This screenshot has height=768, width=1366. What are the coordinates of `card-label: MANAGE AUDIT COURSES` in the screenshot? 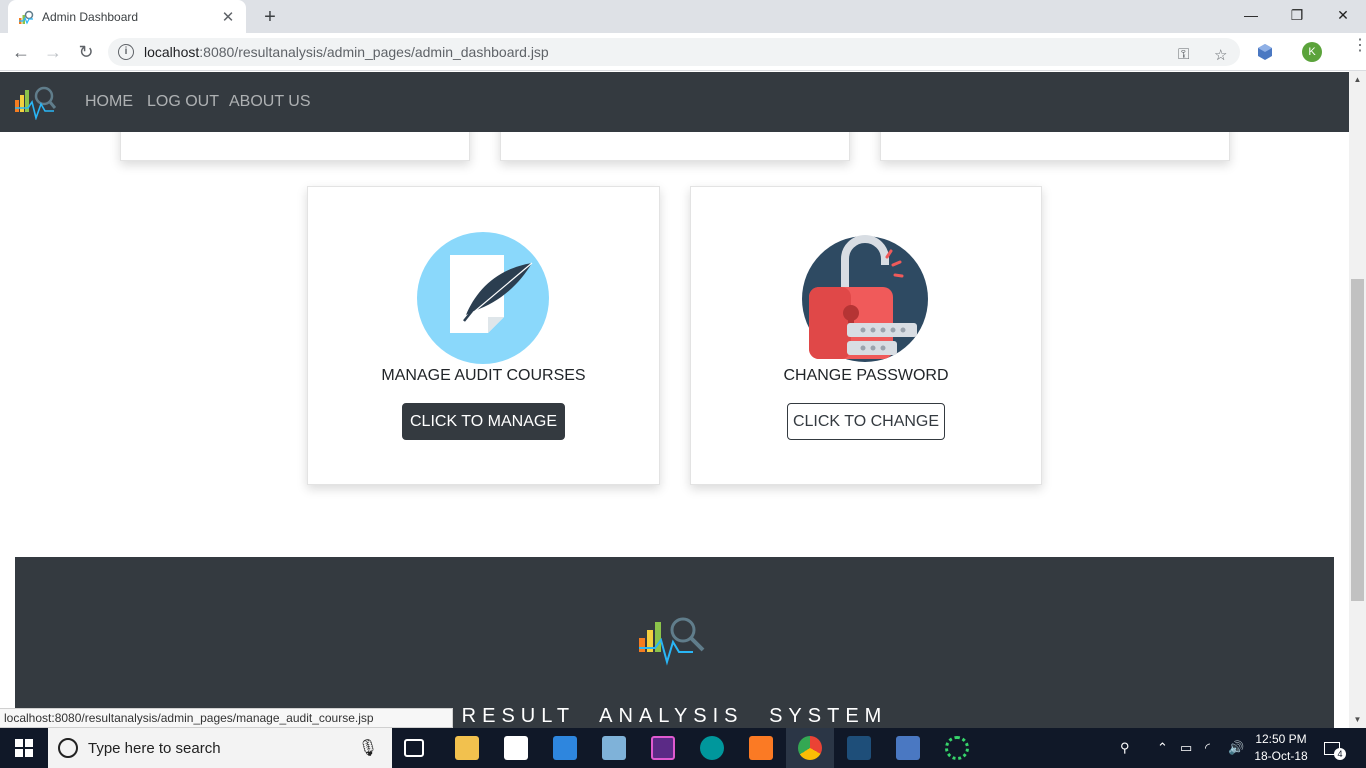 It's located at (483, 375).